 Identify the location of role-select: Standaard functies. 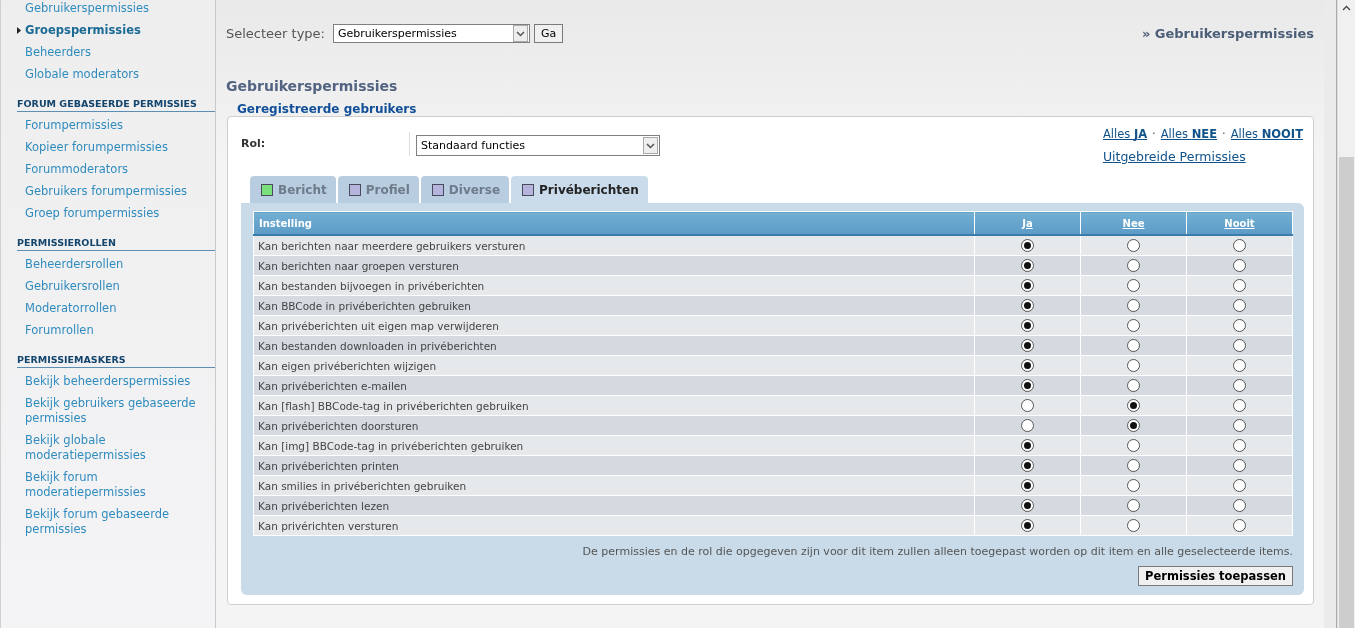
(538, 145).